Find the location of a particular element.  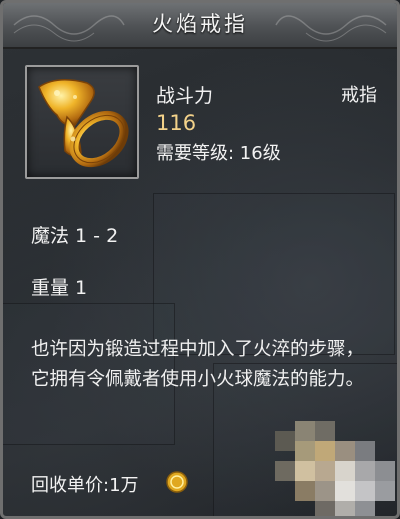

fire-ring-icon is located at coordinates (83, 123).